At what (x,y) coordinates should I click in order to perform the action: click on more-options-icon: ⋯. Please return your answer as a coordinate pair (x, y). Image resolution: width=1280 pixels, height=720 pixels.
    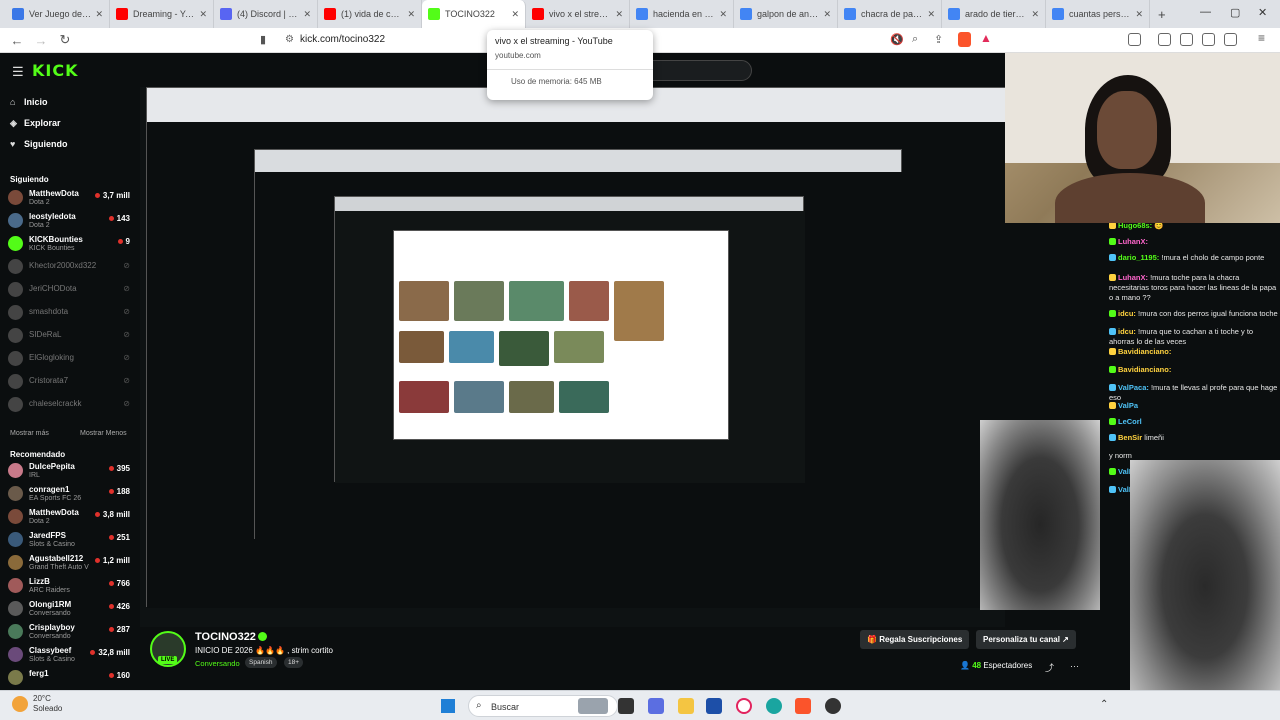
    Looking at the image, I should click on (1074, 666).